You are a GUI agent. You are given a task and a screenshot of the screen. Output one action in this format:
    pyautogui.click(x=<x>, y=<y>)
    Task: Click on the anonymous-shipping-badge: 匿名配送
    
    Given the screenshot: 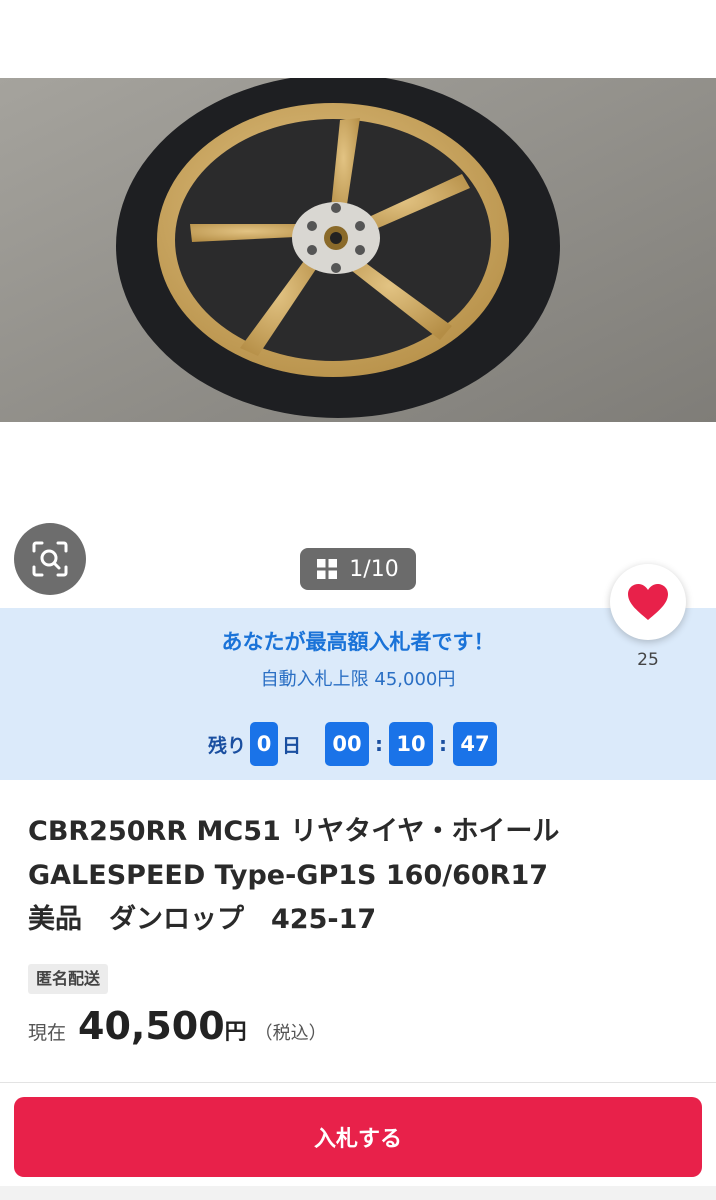 What is the action you would take?
    pyautogui.click(x=68, y=979)
    